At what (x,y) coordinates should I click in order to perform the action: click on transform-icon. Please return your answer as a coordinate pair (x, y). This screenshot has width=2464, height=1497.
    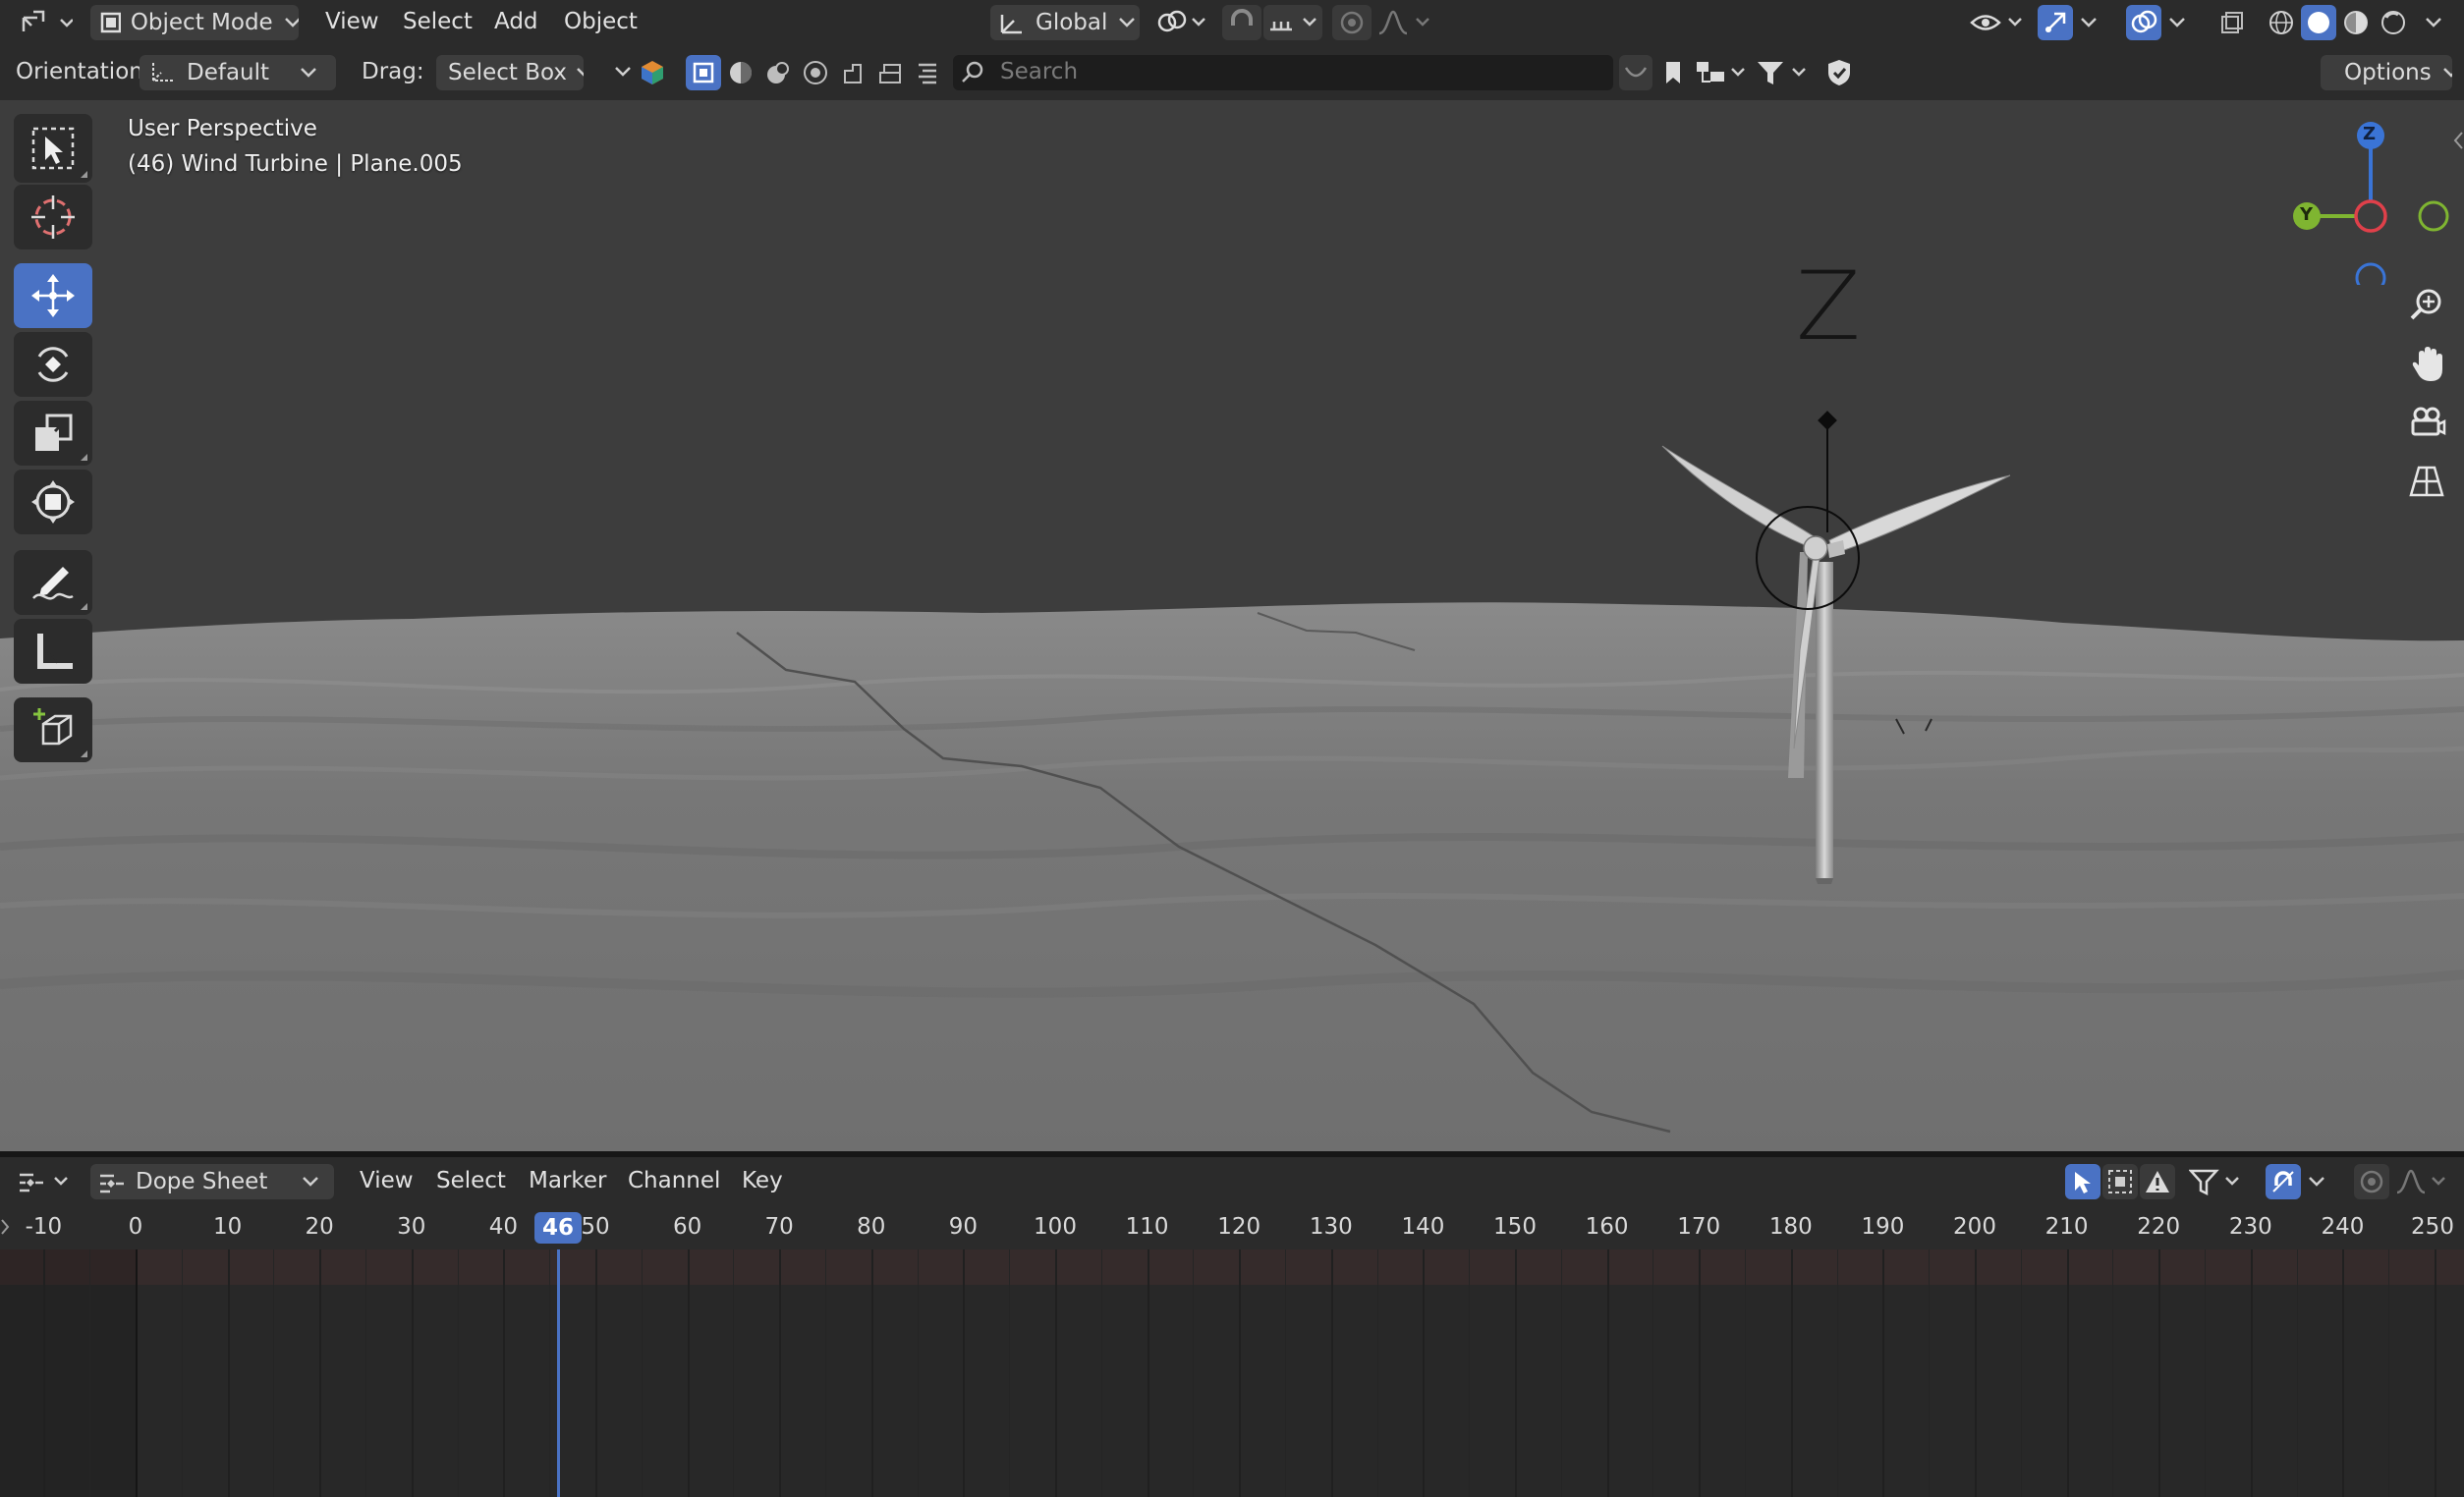
    Looking at the image, I should click on (53, 502).